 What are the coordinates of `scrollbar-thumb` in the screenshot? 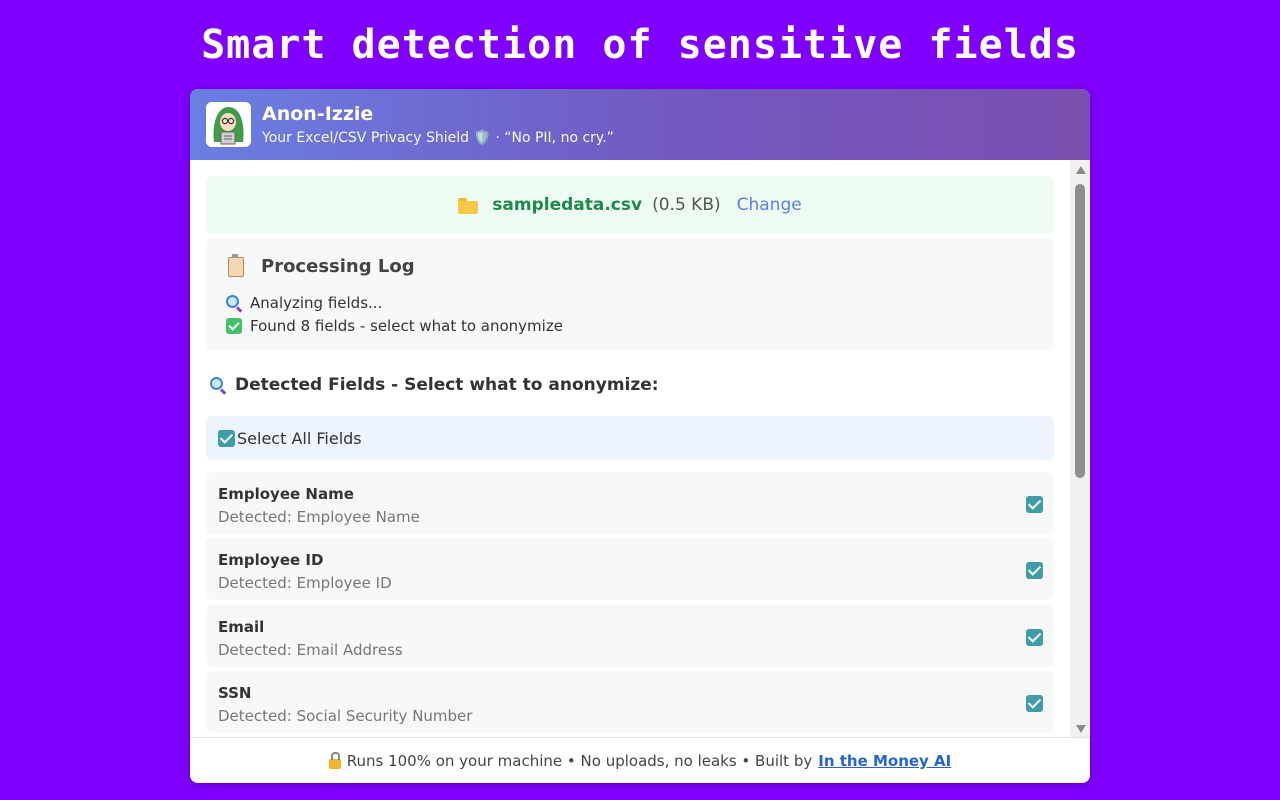 It's located at (1080, 331).